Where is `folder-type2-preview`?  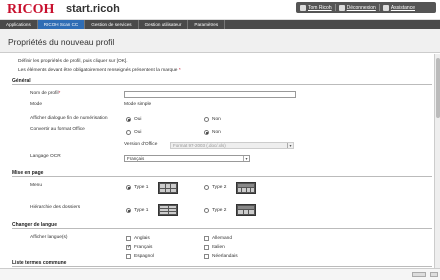 folder-type2-preview is located at coordinates (246, 210).